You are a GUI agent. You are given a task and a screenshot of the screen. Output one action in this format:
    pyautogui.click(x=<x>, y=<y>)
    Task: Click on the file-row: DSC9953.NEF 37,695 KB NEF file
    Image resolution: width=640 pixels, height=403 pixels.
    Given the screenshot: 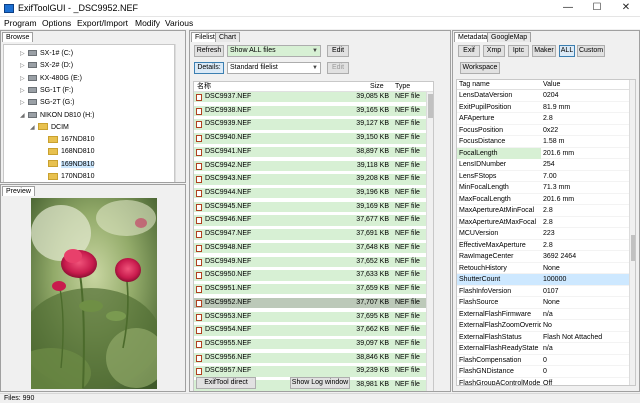 What is the action you would take?
    pyautogui.click(x=310, y=316)
    